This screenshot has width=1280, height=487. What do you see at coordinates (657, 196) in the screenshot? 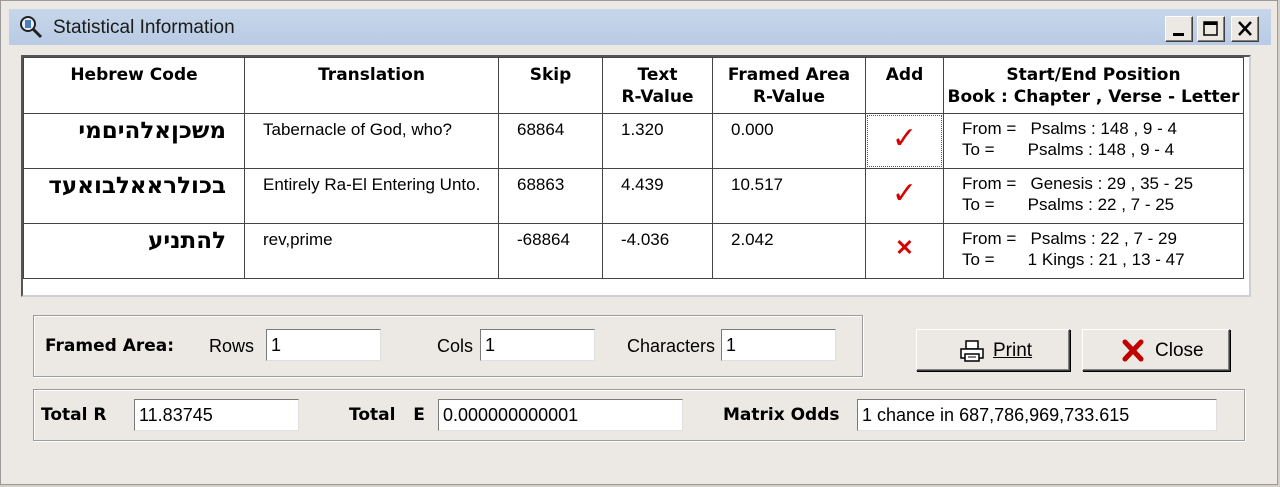
I see `text-r-value-cell: 4.439` at bounding box center [657, 196].